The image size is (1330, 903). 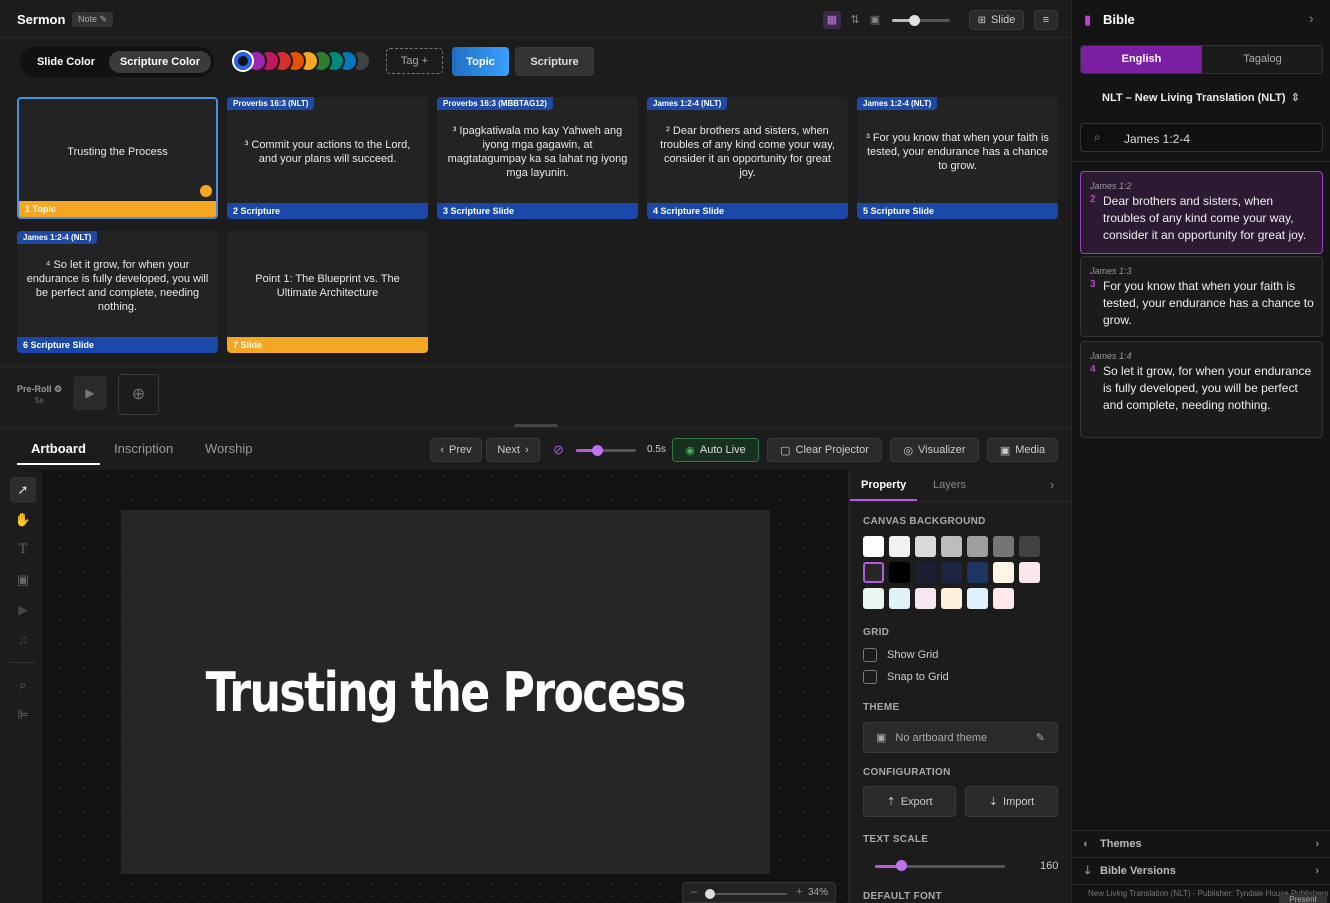 I want to click on thumbnail-size-knob, so click(x=914, y=20).